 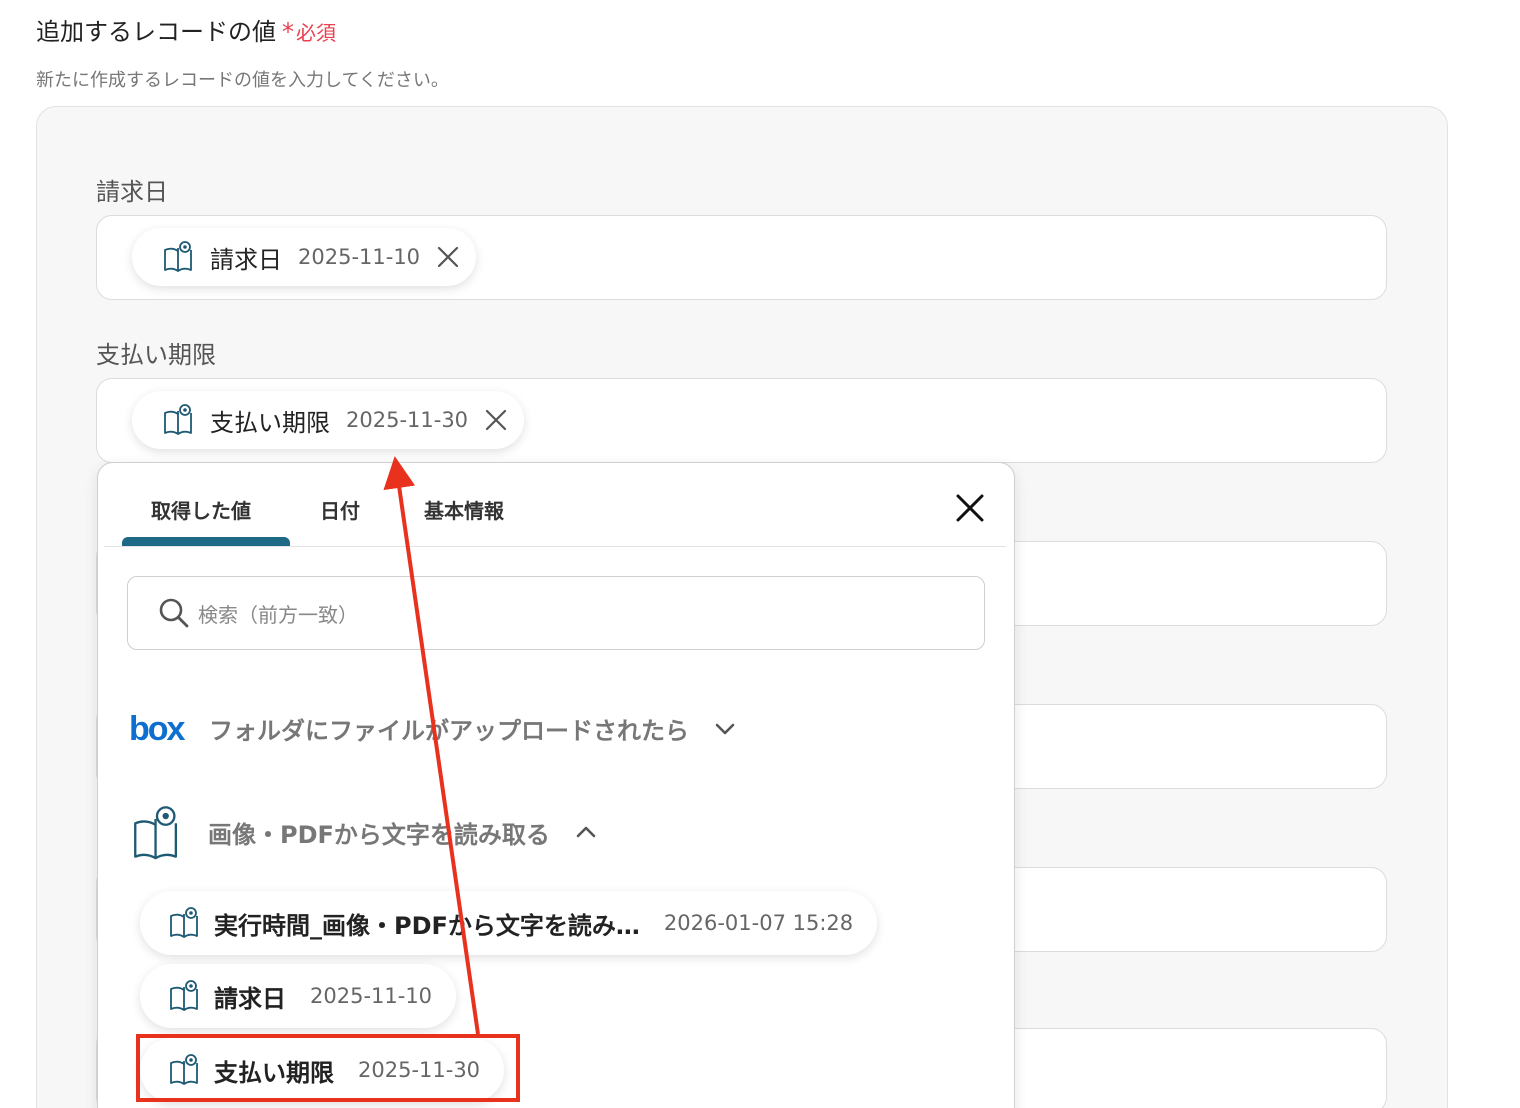 What do you see at coordinates (379, 834) in the screenshot?
I see `group-title: 画像・PDFから文字を読み取る` at bounding box center [379, 834].